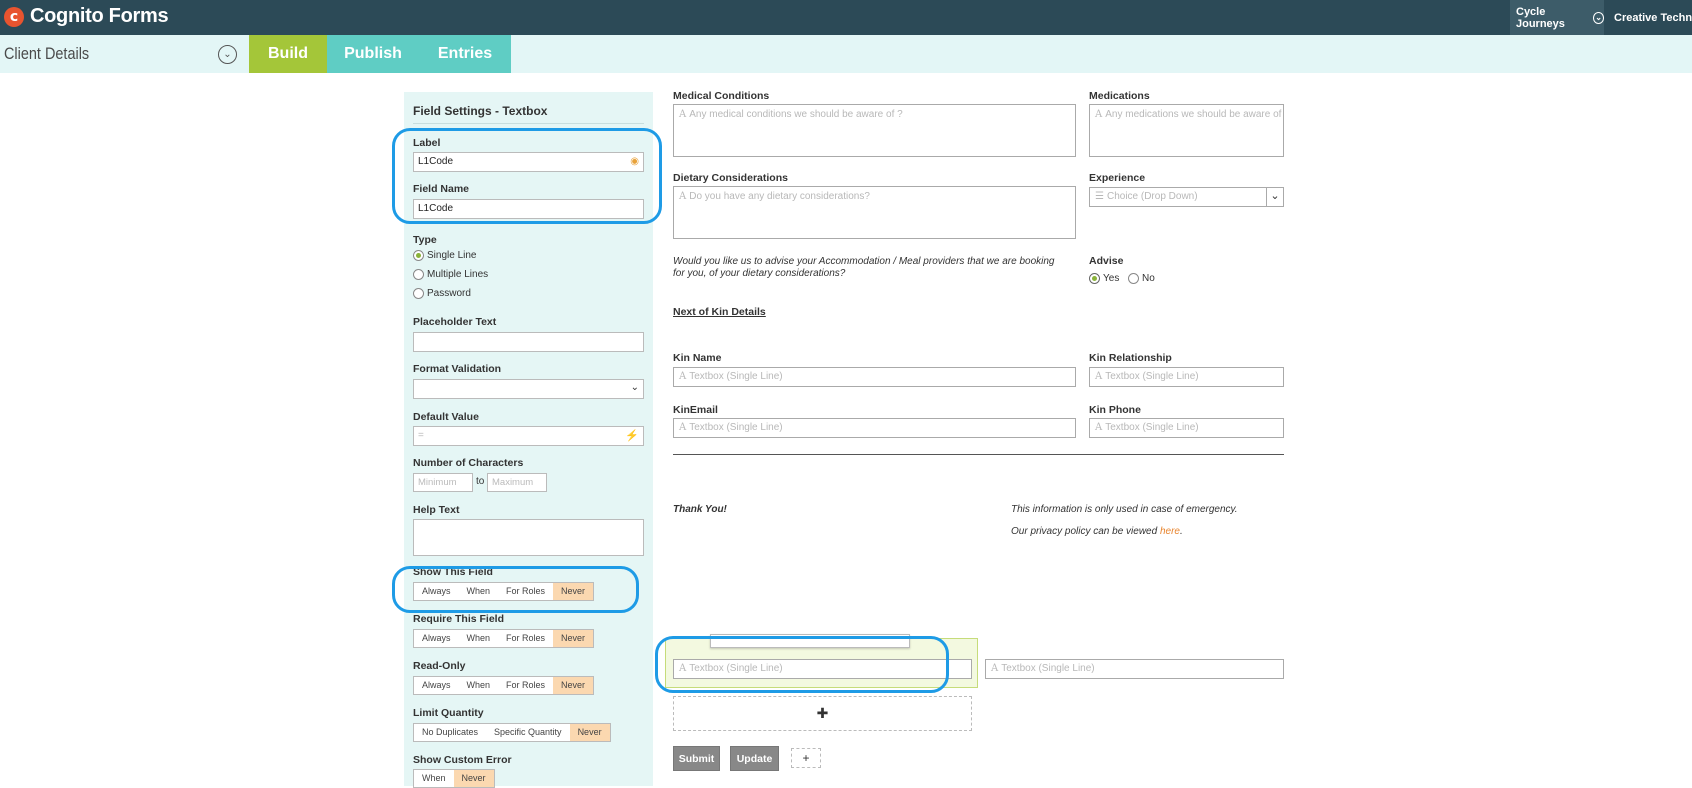  What do you see at coordinates (465, 54) in the screenshot?
I see `tab-entries: Entries` at bounding box center [465, 54].